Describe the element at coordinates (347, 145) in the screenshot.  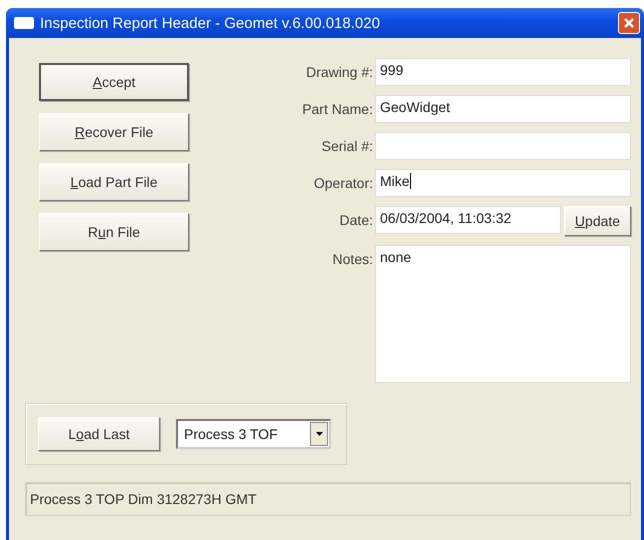
I see `field-label: Serial #:` at that location.